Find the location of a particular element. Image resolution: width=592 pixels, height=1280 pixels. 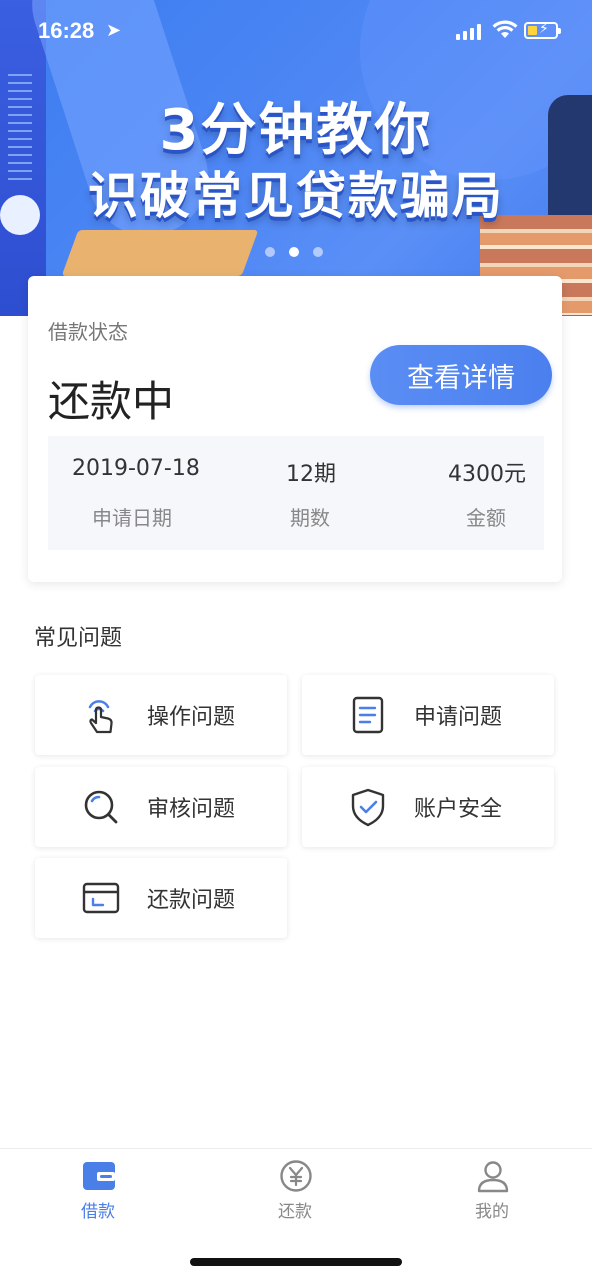

loan-info-panel: 2019-07-18 申请日期 12期 期数 4300元 金额 is located at coordinates (296, 493).